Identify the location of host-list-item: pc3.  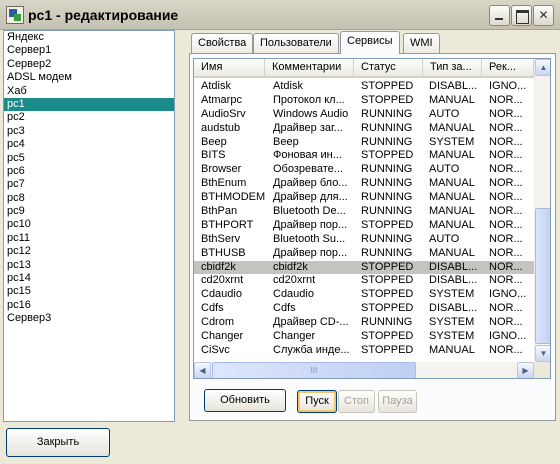
(89, 131).